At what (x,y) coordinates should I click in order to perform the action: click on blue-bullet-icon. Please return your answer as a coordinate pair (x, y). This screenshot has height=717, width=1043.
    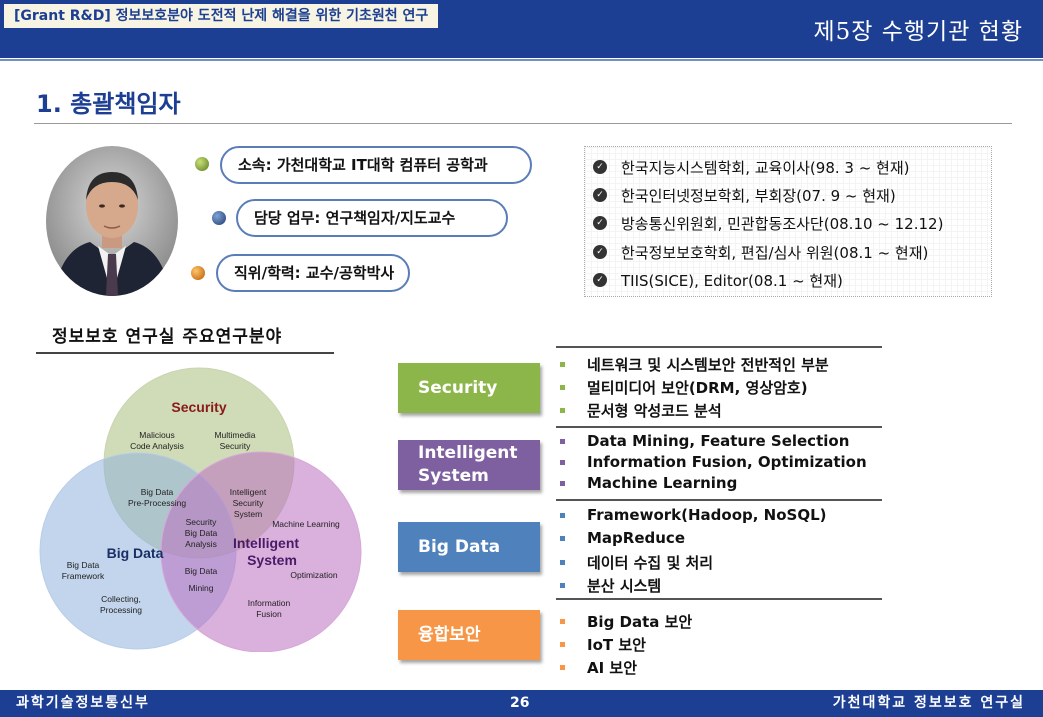
    Looking at the image, I should click on (219, 218).